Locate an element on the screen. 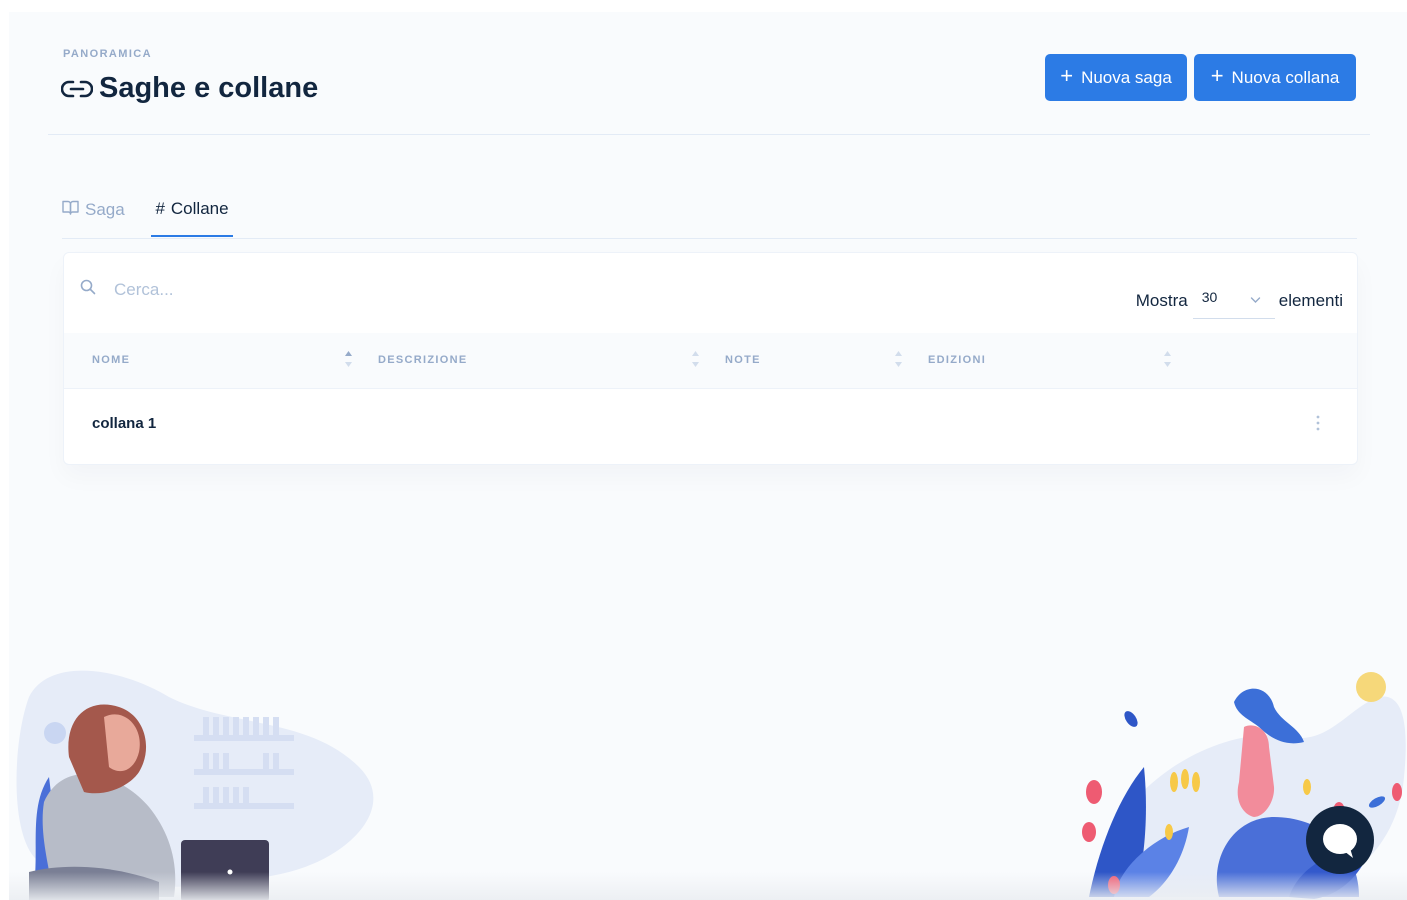  tab-saga: Saga is located at coordinates (93, 214).